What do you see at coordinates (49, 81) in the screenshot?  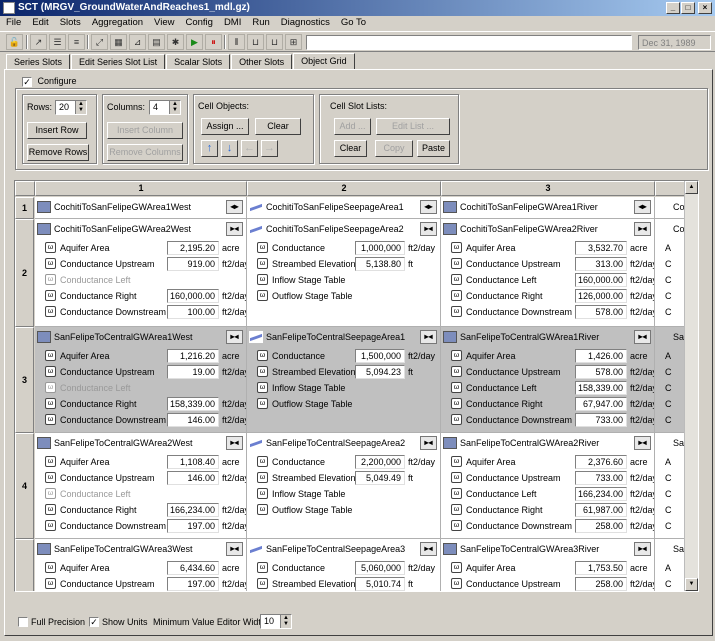 I see `configure-toggle: ✓ Configure` at bounding box center [49, 81].